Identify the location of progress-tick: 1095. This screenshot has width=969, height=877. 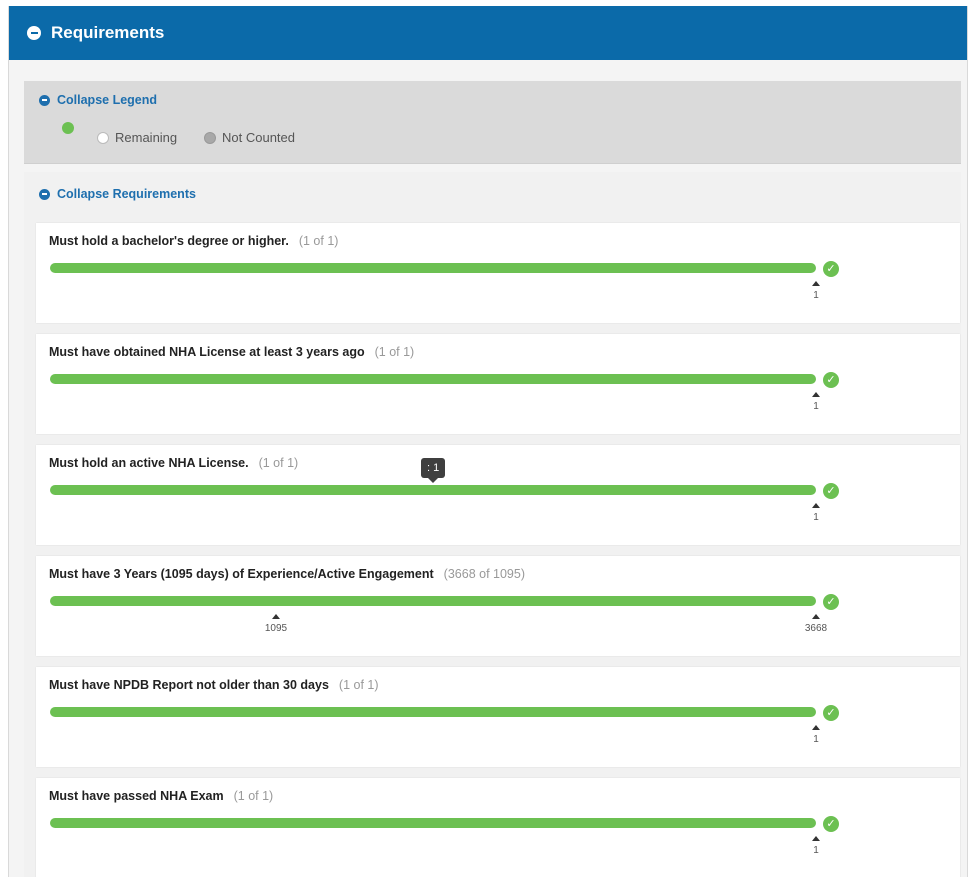
(276, 624).